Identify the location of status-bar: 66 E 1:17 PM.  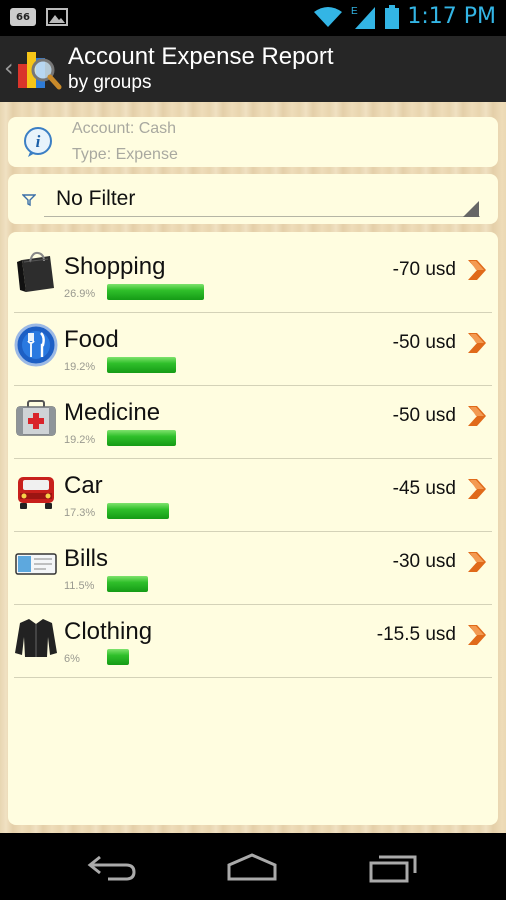
(253, 18).